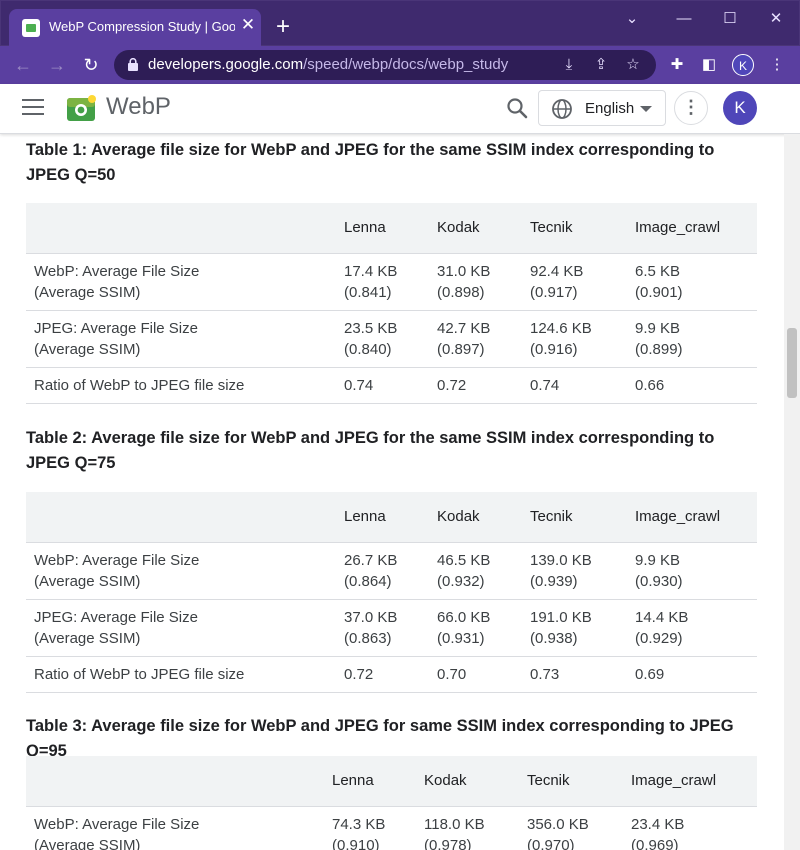 This screenshot has width=800, height=850. Describe the element at coordinates (709, 65) in the screenshot. I see `side-panel-icon: ◧` at that location.